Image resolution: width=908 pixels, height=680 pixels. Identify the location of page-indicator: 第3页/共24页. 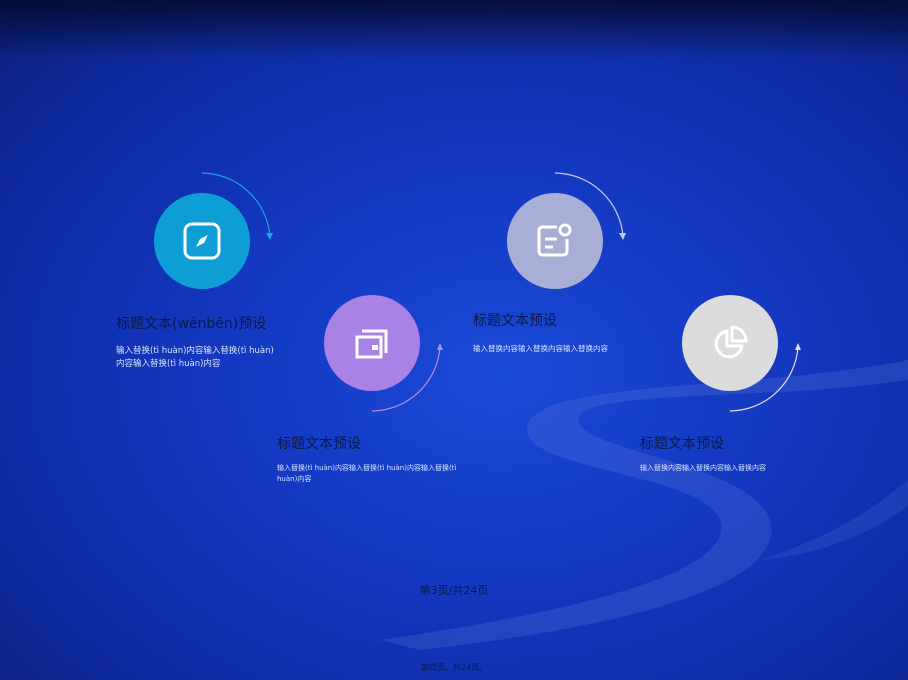
(454, 590).